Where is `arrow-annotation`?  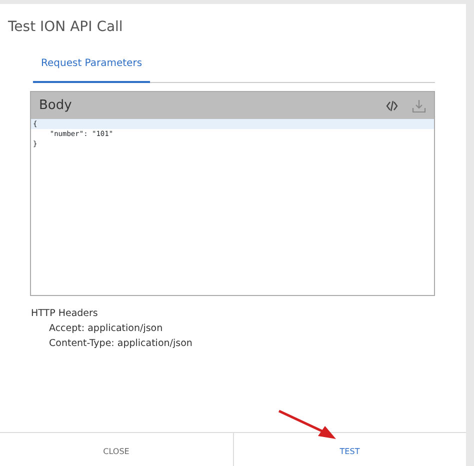 arrow-annotation is located at coordinates (307, 424).